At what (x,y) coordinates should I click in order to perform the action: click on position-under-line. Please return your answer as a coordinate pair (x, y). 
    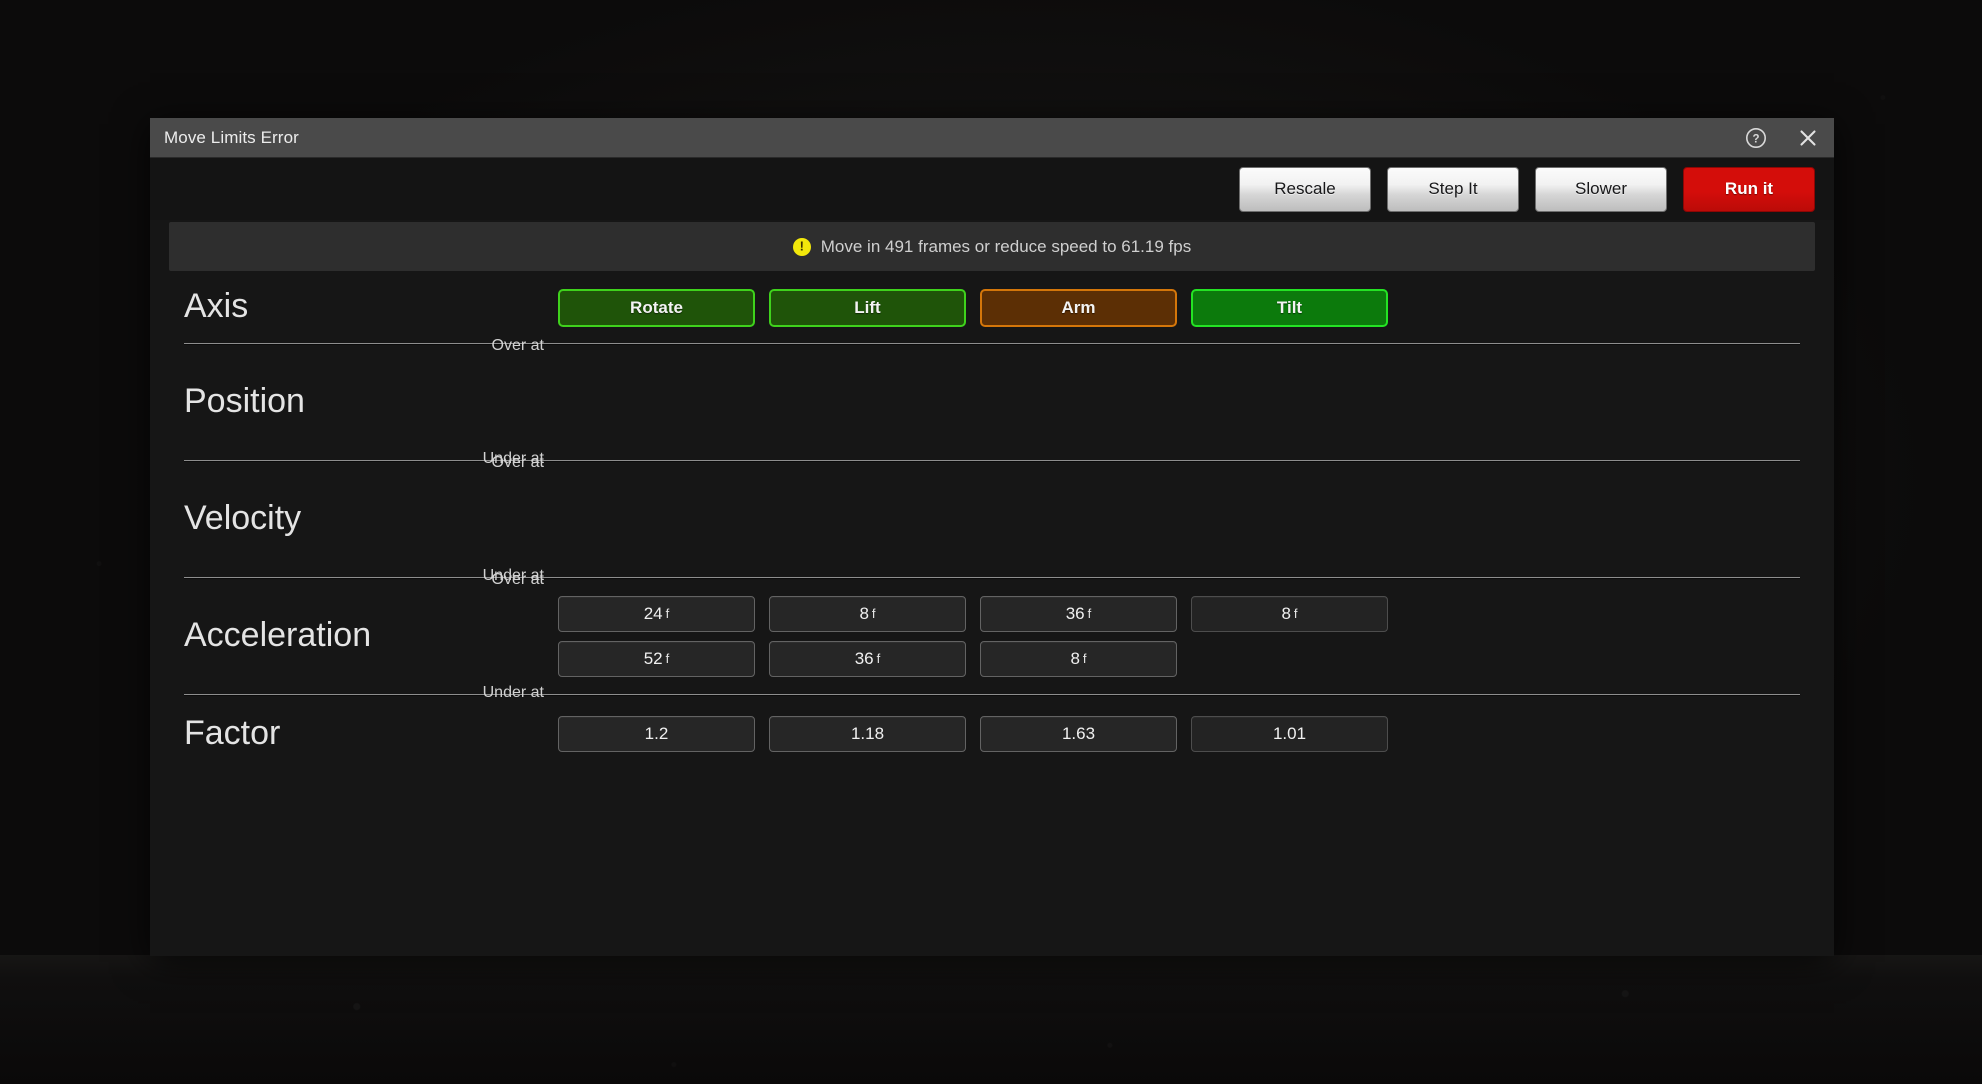
    Looking at the image, I should click on (1186, 425).